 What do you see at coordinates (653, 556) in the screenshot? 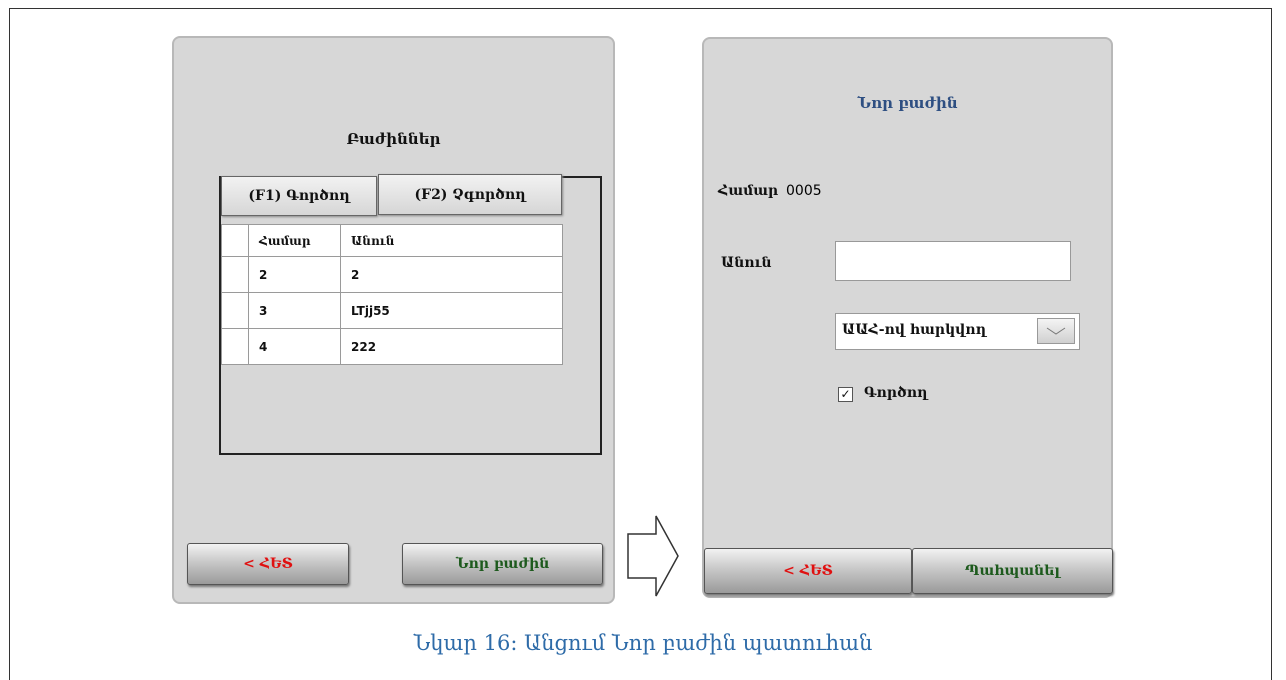
I see `transition-arrow-icon` at bounding box center [653, 556].